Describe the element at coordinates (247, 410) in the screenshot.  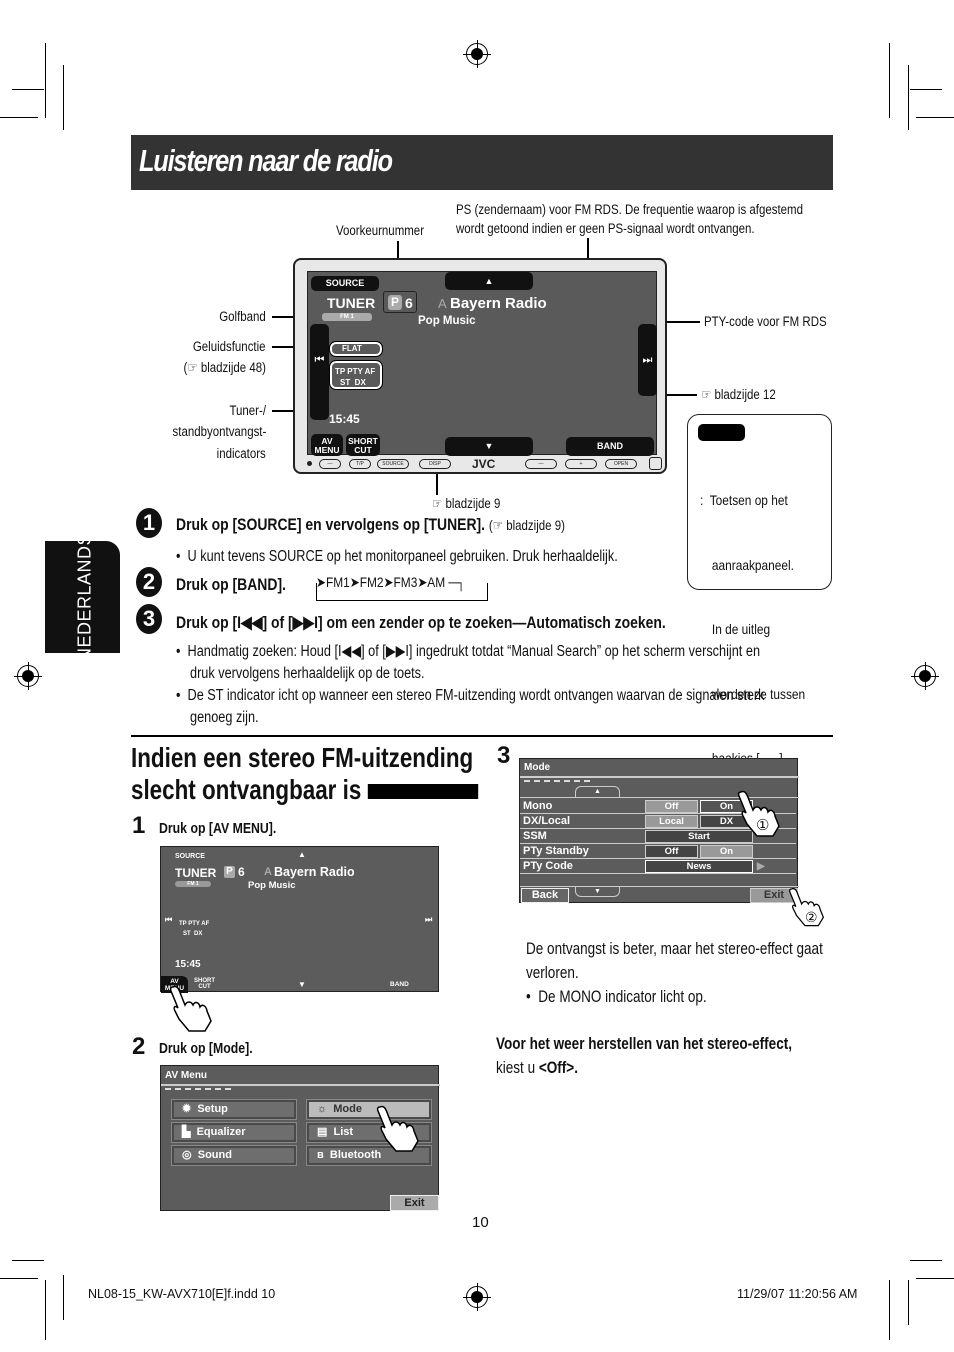
I see `label-tuner1: Tuner-/` at that location.